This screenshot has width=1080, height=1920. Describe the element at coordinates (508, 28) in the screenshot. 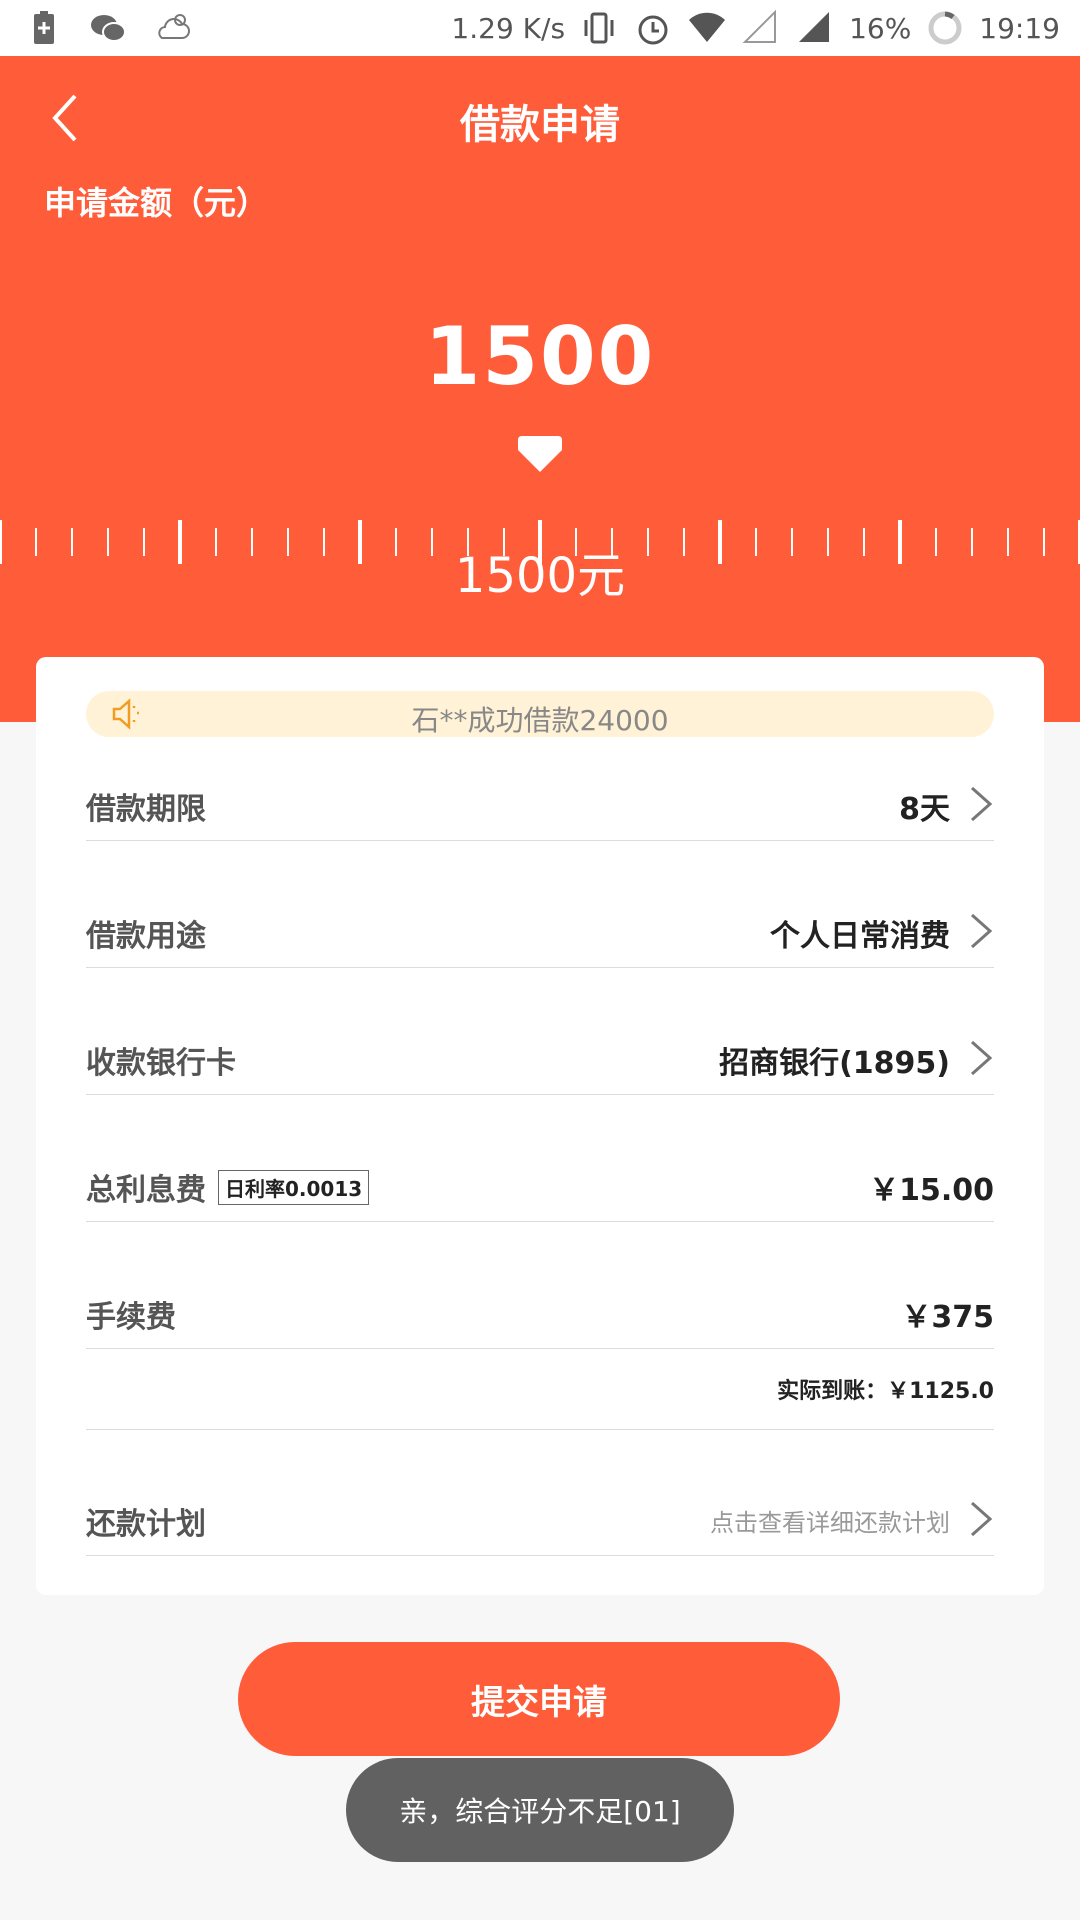

I see `network-speed: 1.29 K/s` at that location.